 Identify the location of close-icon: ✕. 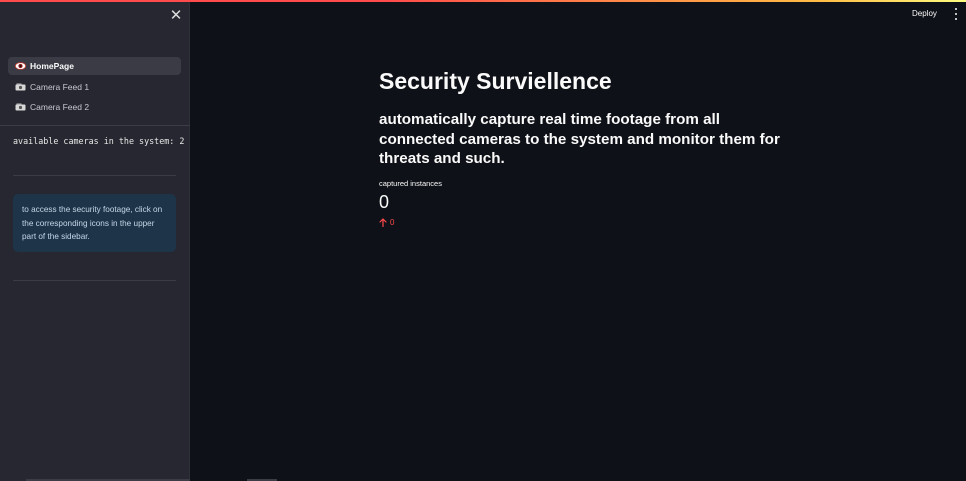
(176, 15).